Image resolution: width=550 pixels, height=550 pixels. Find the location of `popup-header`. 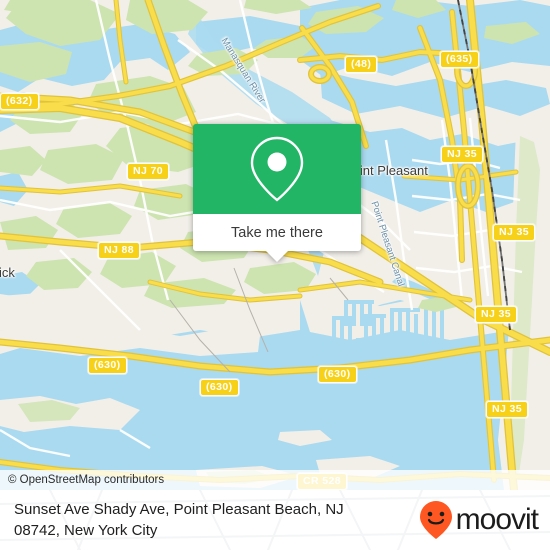

popup-header is located at coordinates (277, 169).